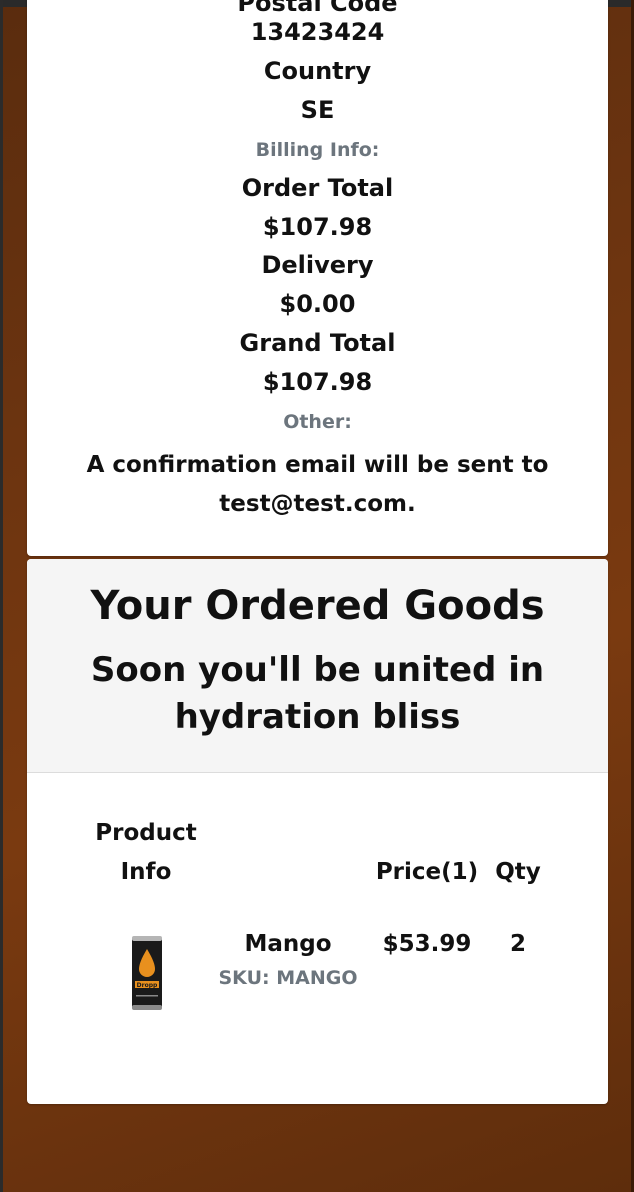 The height and width of the screenshot is (1192, 634). Describe the element at coordinates (288, 978) in the screenshot. I see `product-sku: SKU: MANGO` at that location.